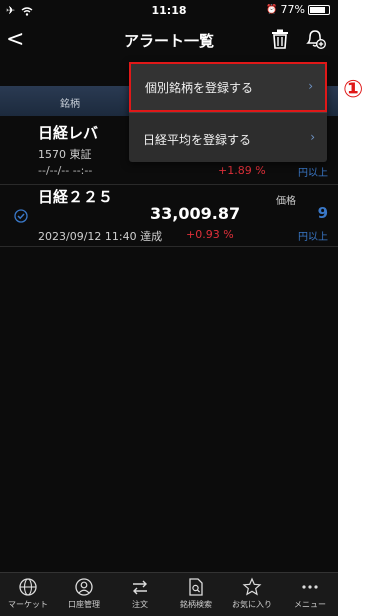  What do you see at coordinates (353, 89) in the screenshot?
I see `annotation-marker: ①` at bounding box center [353, 89].